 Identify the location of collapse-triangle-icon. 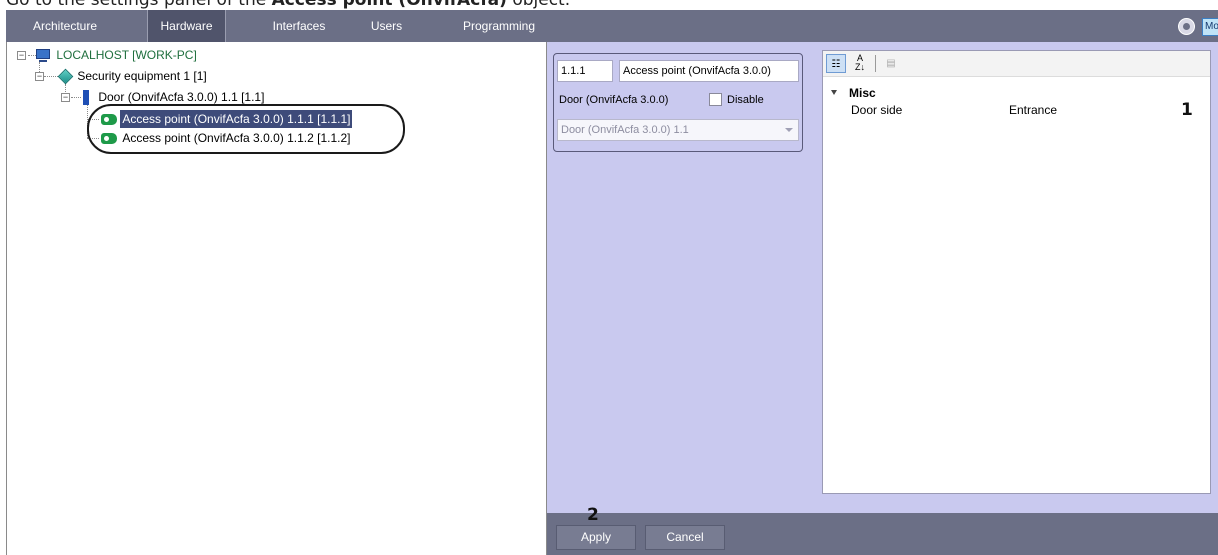
(834, 92).